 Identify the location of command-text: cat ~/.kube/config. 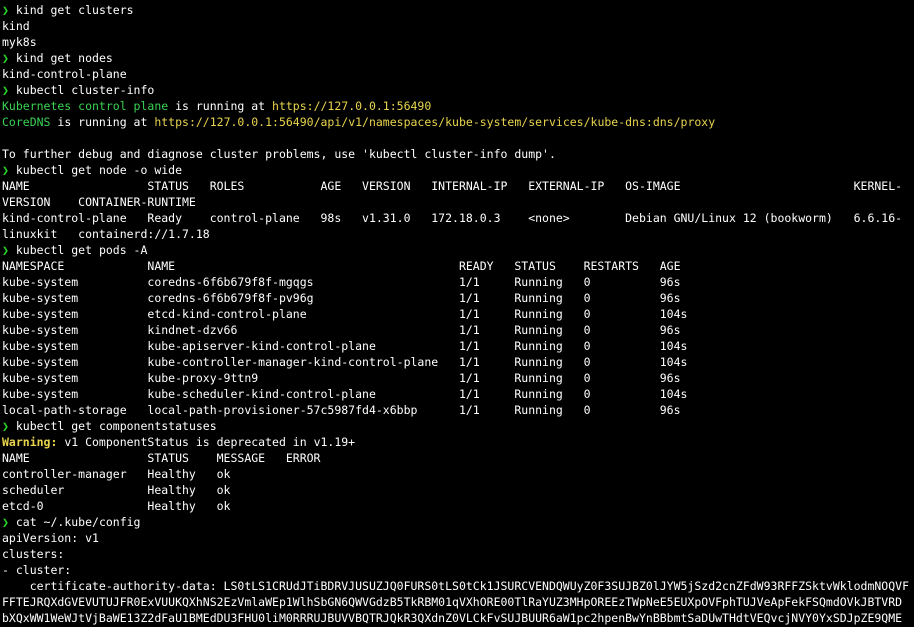
(78, 522).